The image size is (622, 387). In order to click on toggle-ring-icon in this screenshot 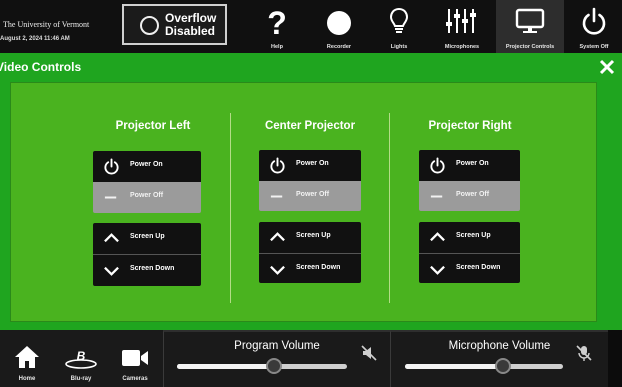, I will do `click(149, 25)`.